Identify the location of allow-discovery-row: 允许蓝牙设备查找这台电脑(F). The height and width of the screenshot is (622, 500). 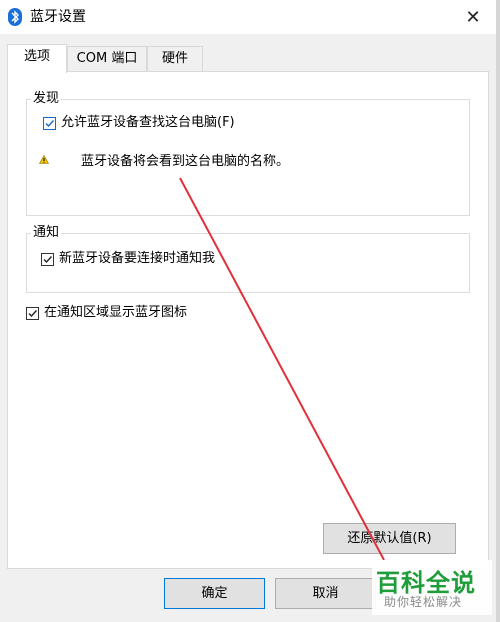
(139, 123).